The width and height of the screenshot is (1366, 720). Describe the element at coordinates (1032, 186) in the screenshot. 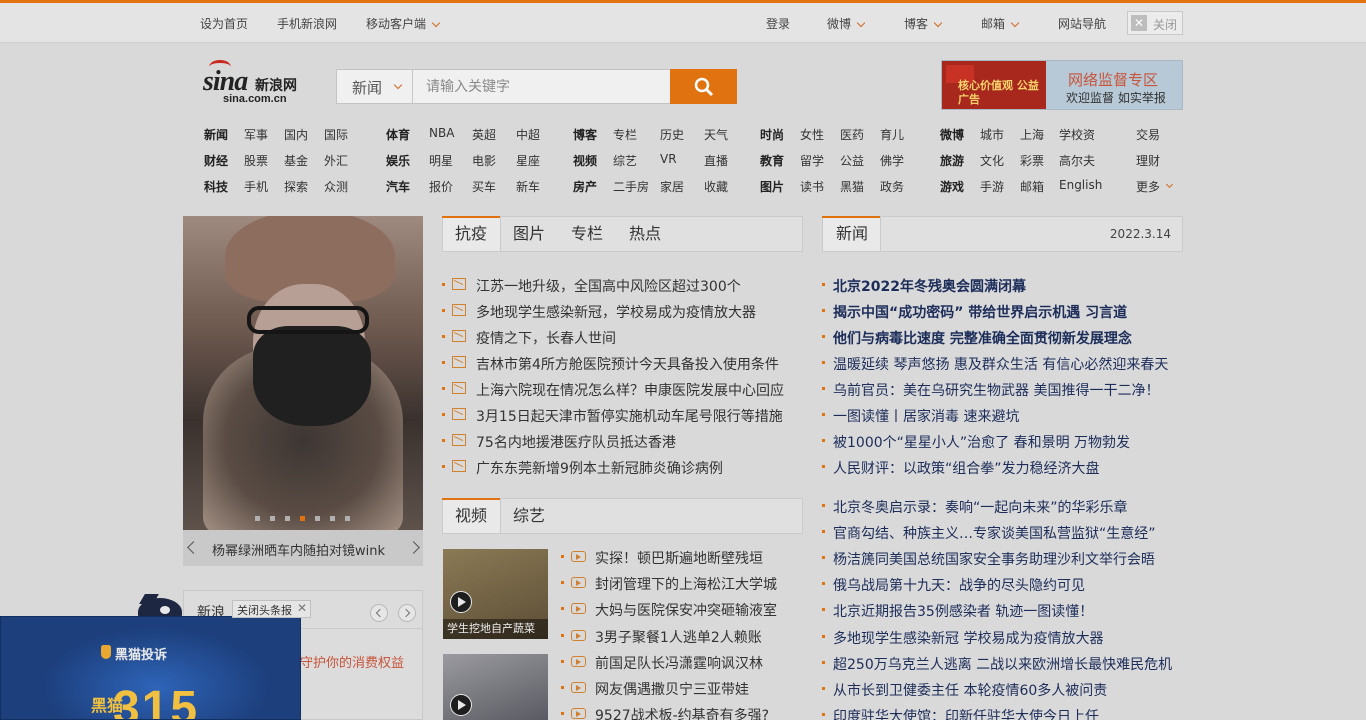

I see `nav-link: 邮箱` at that location.